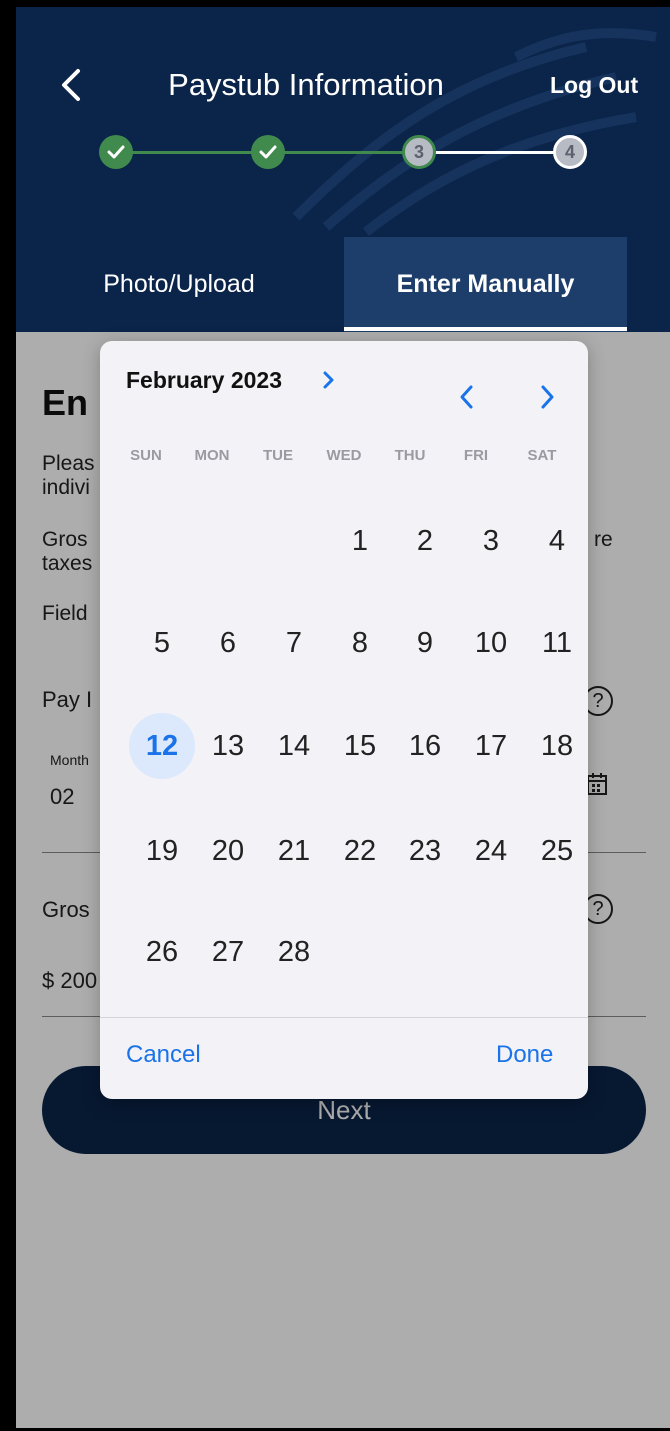  I want to click on calendar-day: 3, so click(491, 541).